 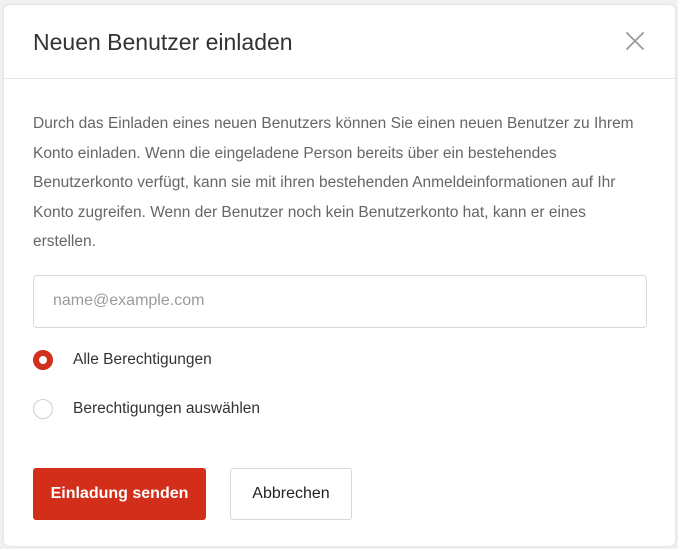 I want to click on radio-option-all-permissions: Alle Berechtigungen, so click(x=339, y=360).